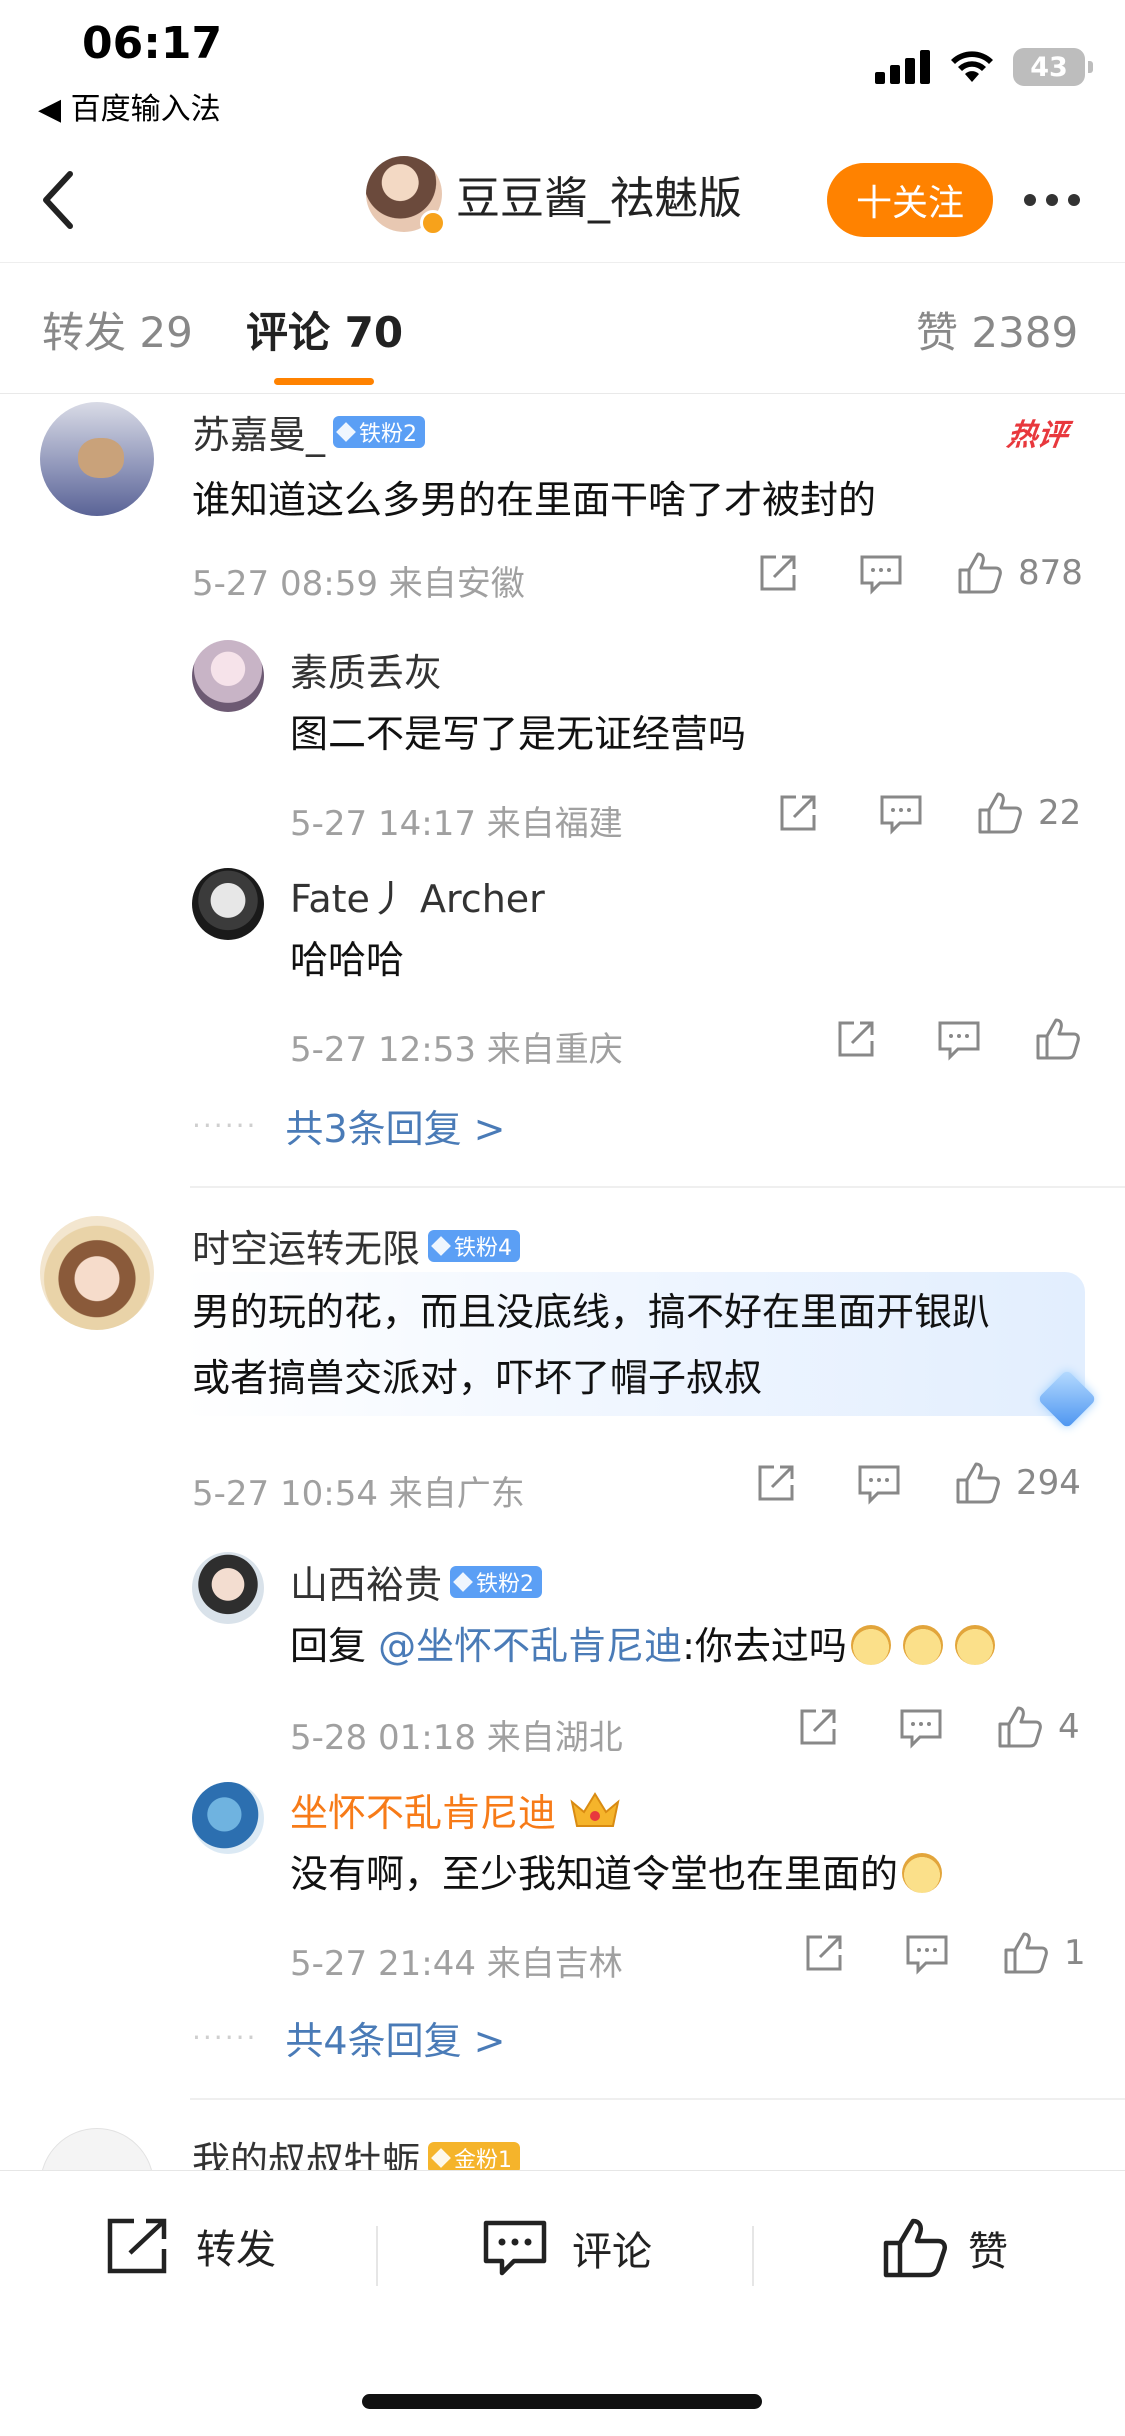  I want to click on more-replies-link: ······ 共3条回复 >, so click(349, 1125).